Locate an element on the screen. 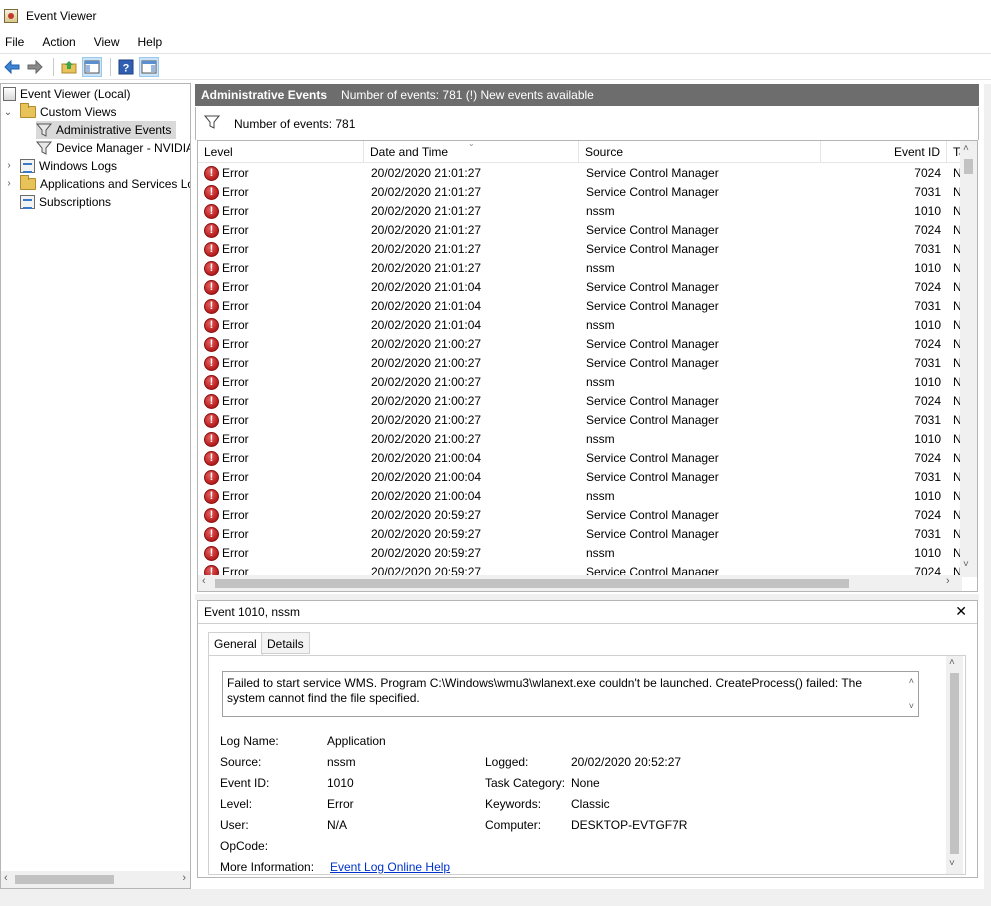  column-header-event-id: Event ID is located at coordinates (884, 152).